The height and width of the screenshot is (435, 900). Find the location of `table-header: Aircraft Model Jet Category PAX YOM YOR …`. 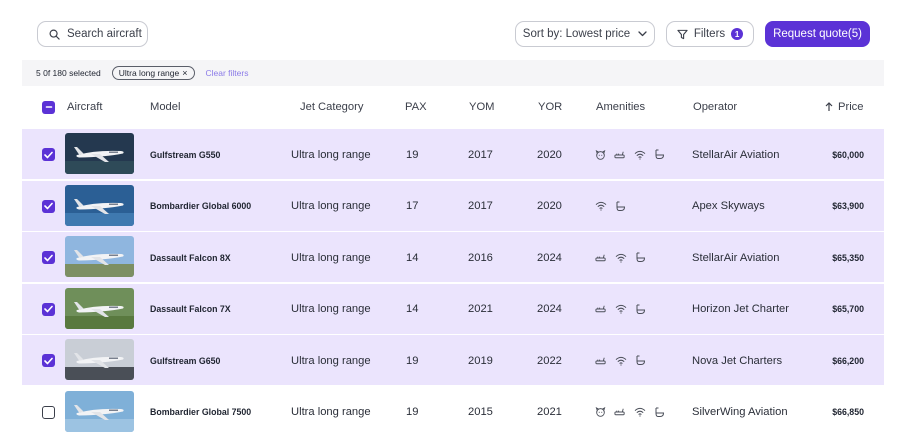

table-header: Aircraft Model Jet Category PAX YOM YOR … is located at coordinates (453, 107).